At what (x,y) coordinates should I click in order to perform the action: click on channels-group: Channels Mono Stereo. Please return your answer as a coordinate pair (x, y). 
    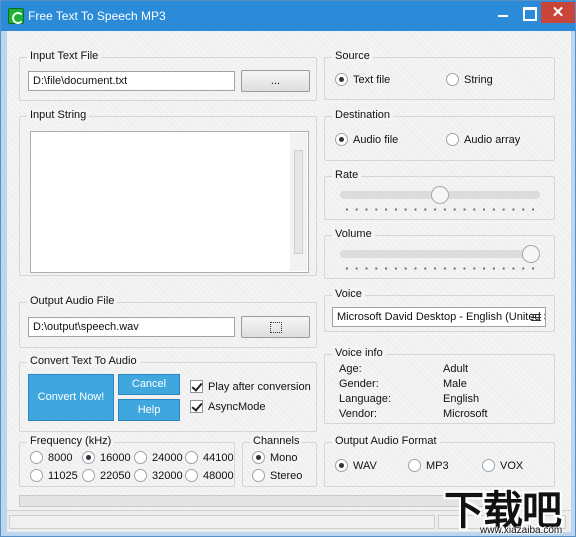
    Looking at the image, I should click on (279, 461).